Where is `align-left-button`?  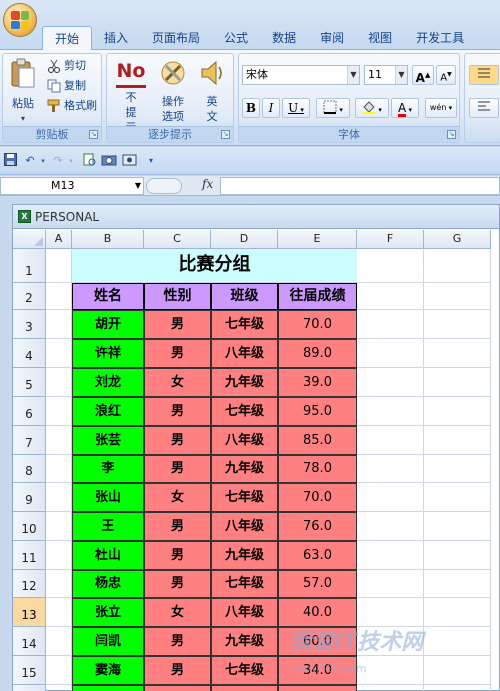 align-left-button is located at coordinates (484, 108).